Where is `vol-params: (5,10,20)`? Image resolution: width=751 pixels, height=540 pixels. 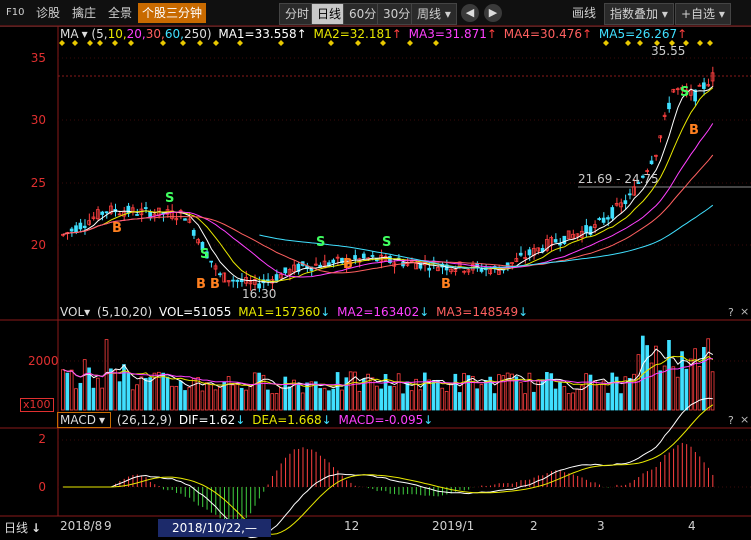 vol-params: (5,10,20) is located at coordinates (125, 312).